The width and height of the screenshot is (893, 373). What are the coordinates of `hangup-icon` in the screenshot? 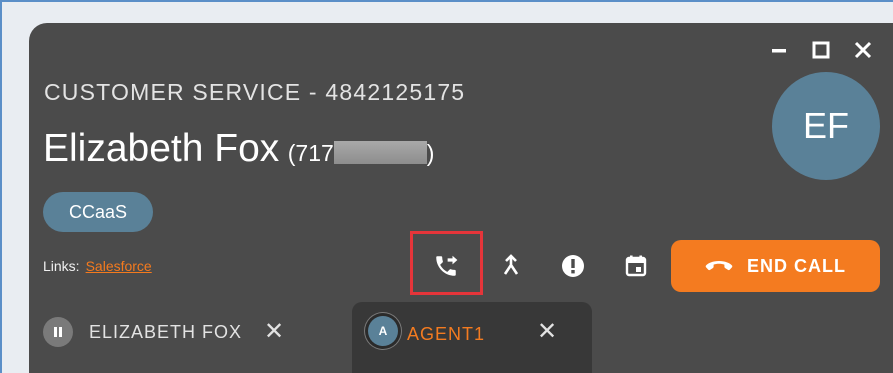 It's located at (719, 266).